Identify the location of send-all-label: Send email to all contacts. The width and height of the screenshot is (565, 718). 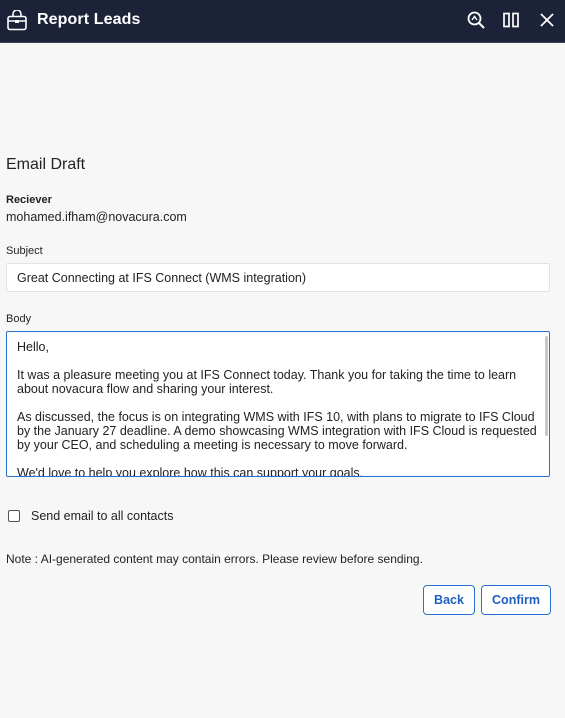
(102, 516).